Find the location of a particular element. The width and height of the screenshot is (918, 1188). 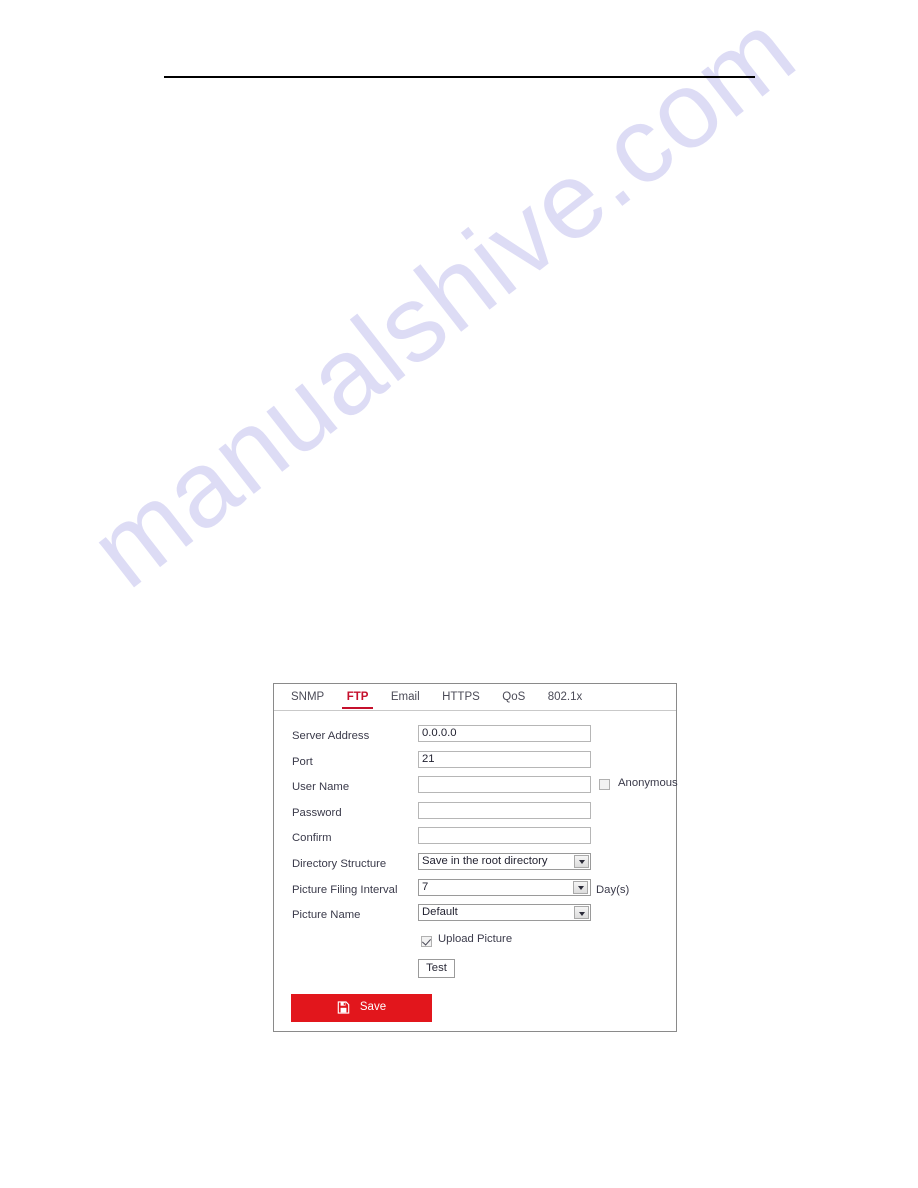

save-button-label: Save is located at coordinates (373, 1007).